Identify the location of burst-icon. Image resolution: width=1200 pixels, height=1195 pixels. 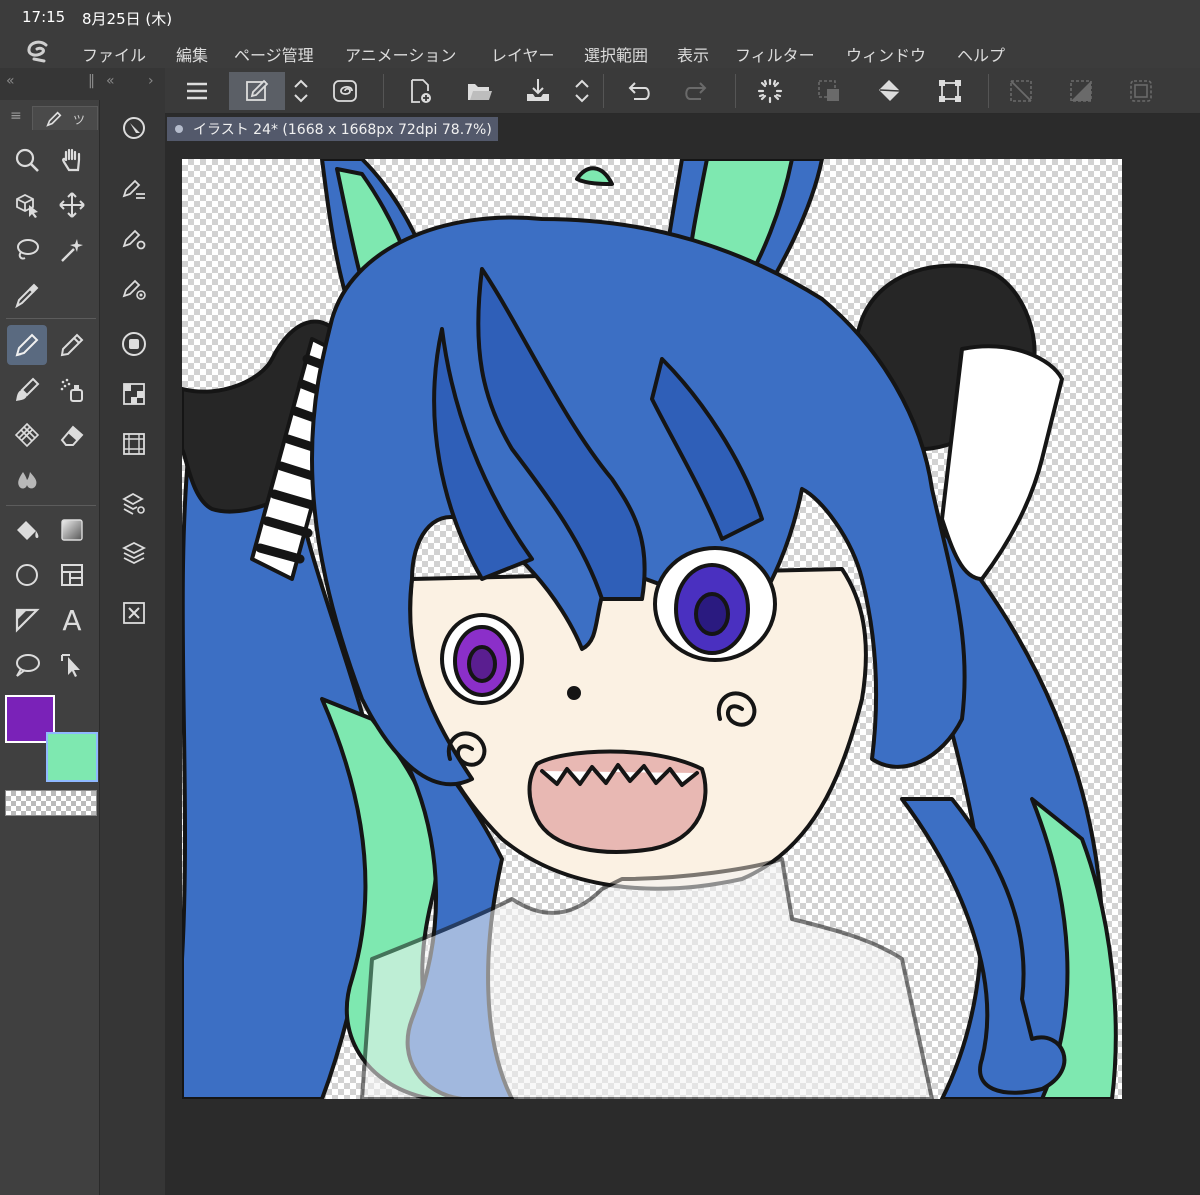
(770, 91).